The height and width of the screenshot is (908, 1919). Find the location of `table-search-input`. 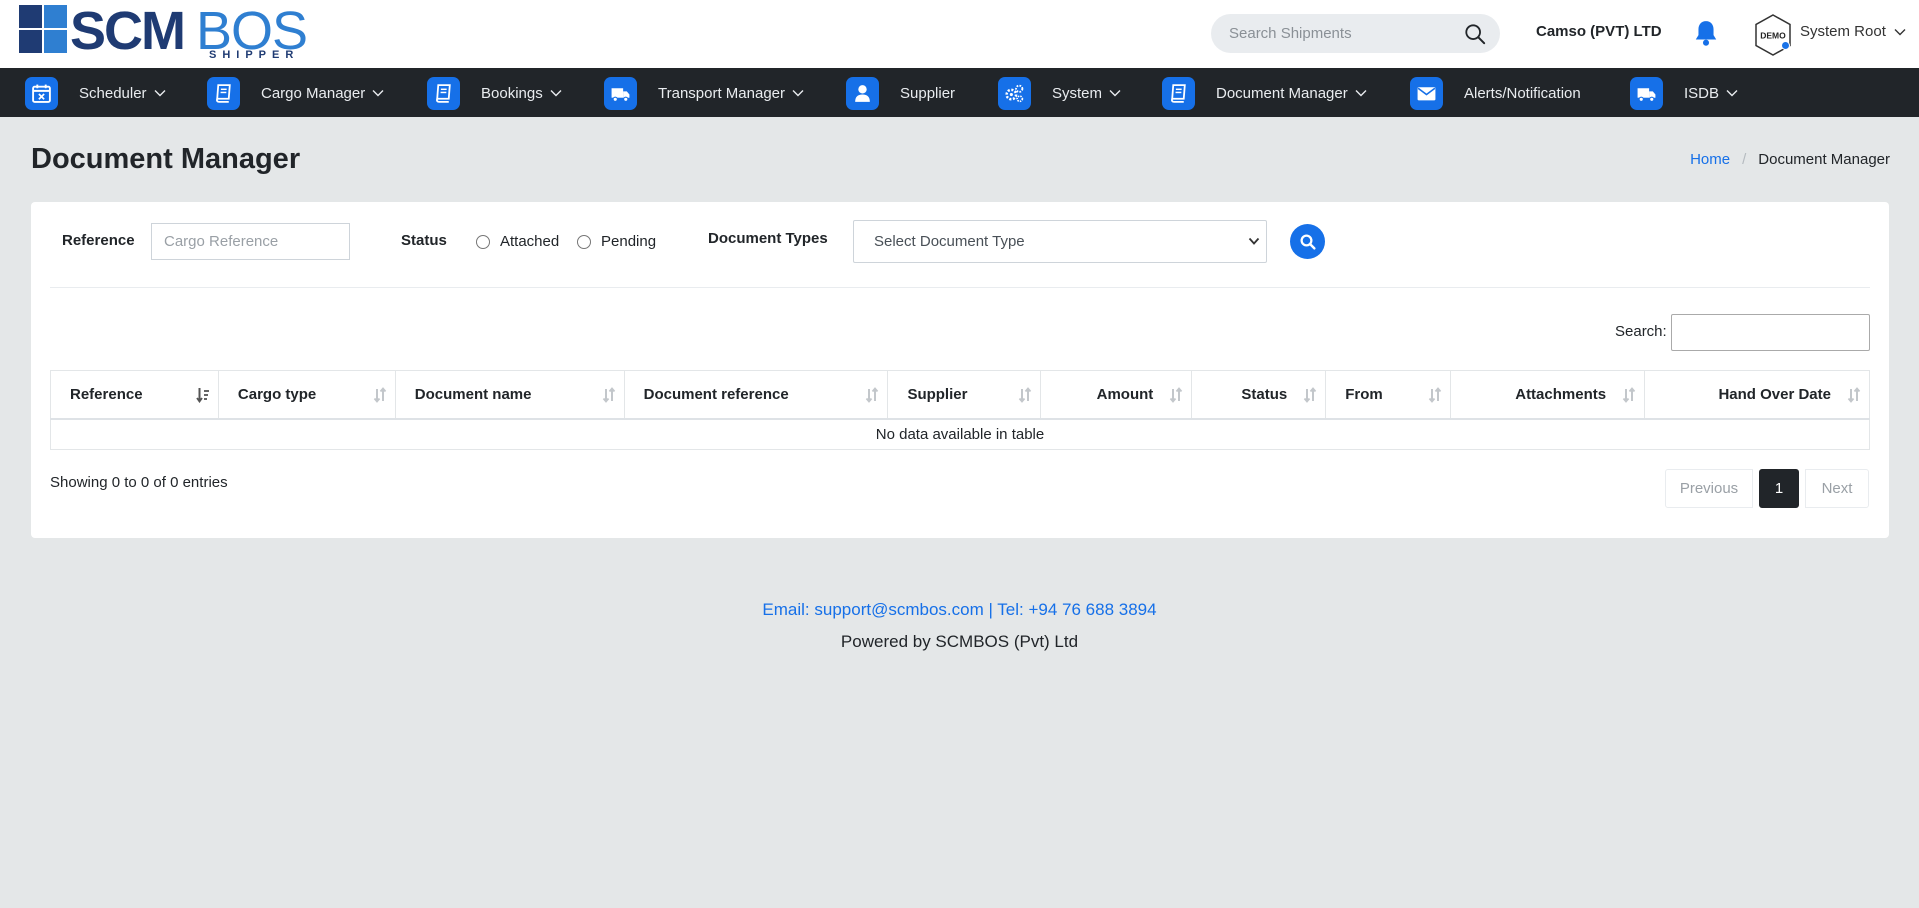

table-search-input is located at coordinates (1770, 332).